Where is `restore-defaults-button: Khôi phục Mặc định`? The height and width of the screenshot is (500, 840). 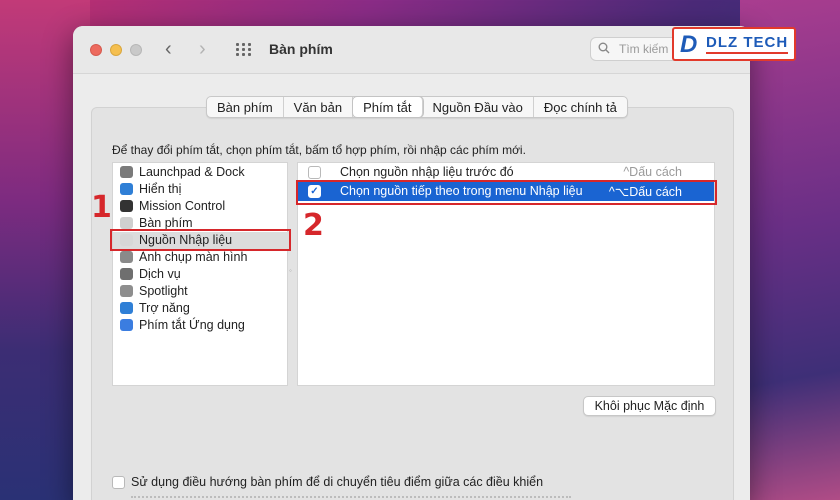
restore-defaults-button: Khôi phục Mặc định is located at coordinates (649, 406).